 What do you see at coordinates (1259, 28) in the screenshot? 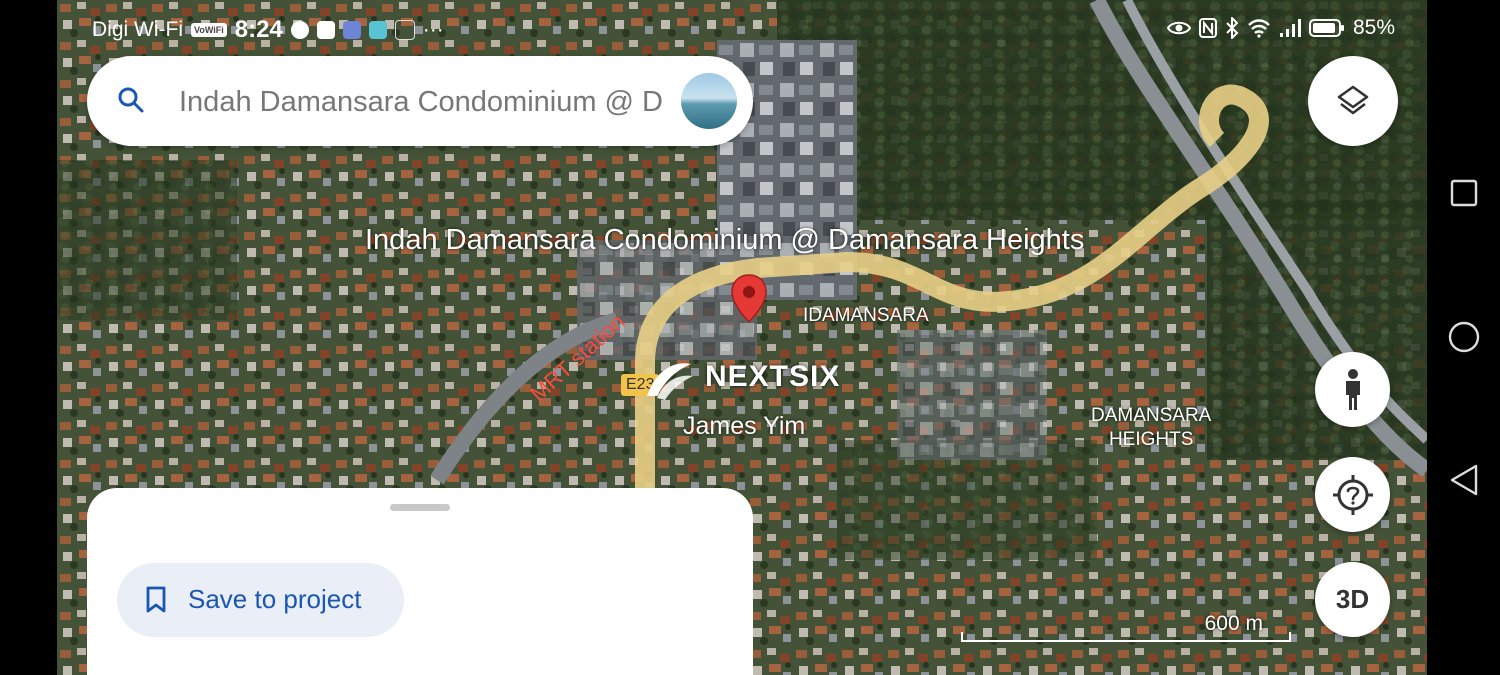
I see `wifi-icon` at bounding box center [1259, 28].